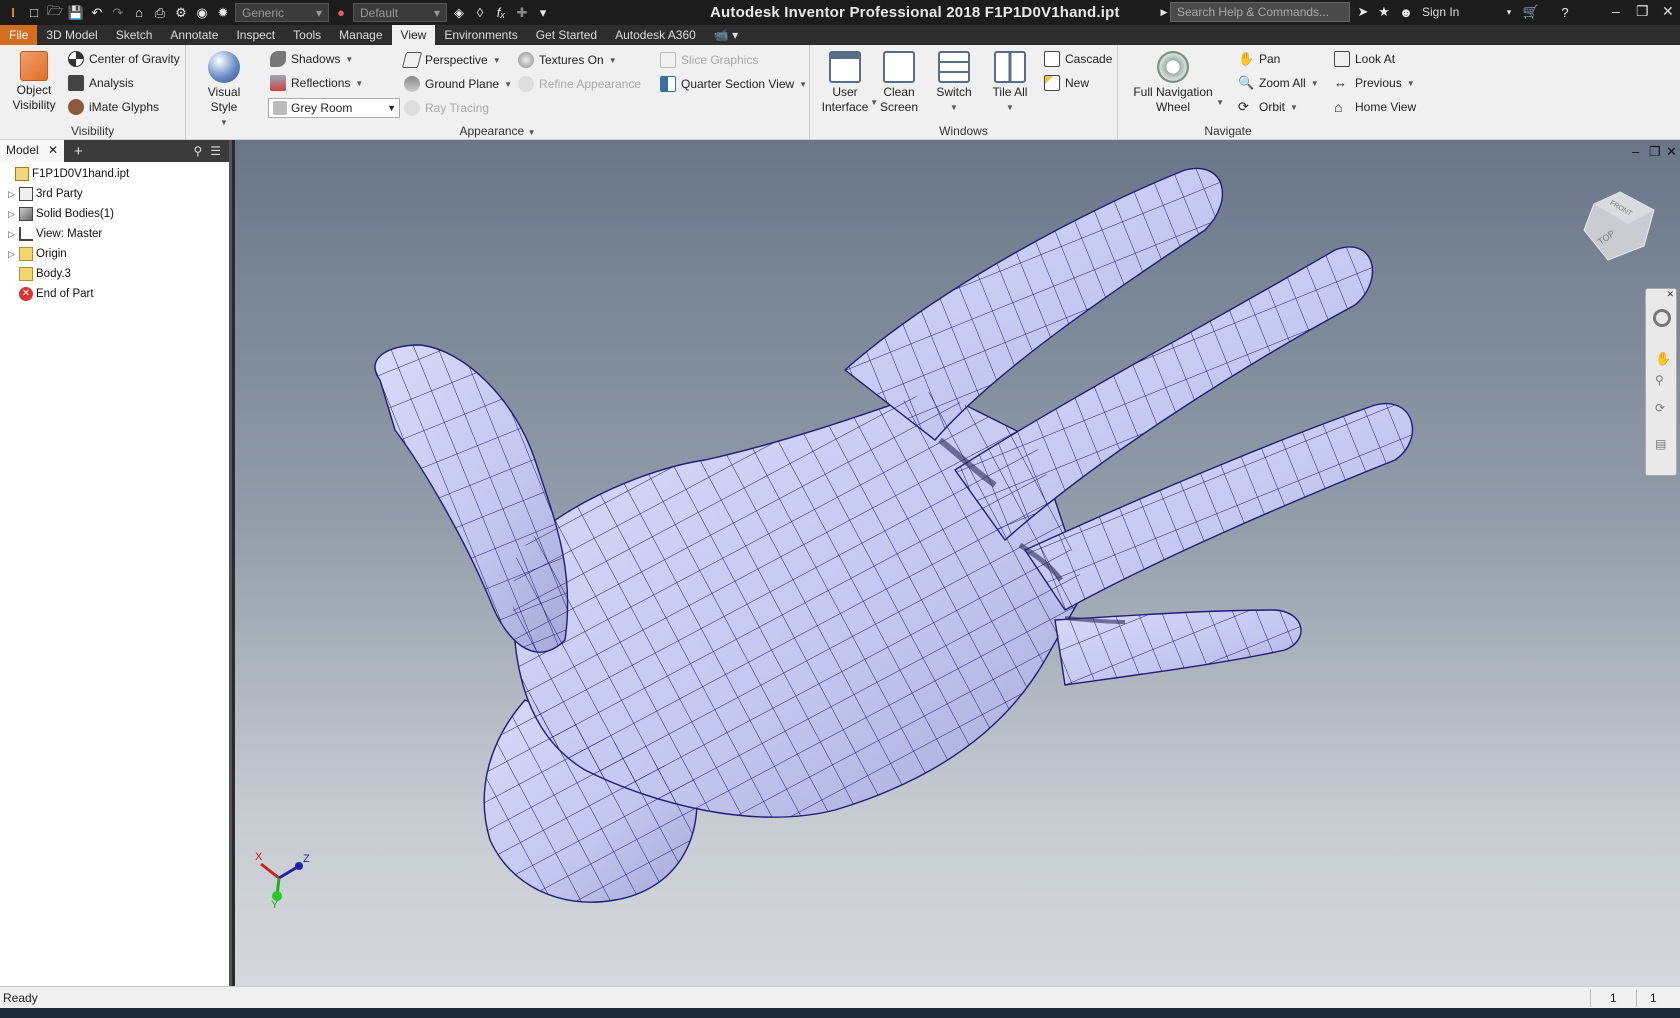  Describe the element at coordinates (282, 12) in the screenshot. I see `material-select: Generic ▾` at that location.